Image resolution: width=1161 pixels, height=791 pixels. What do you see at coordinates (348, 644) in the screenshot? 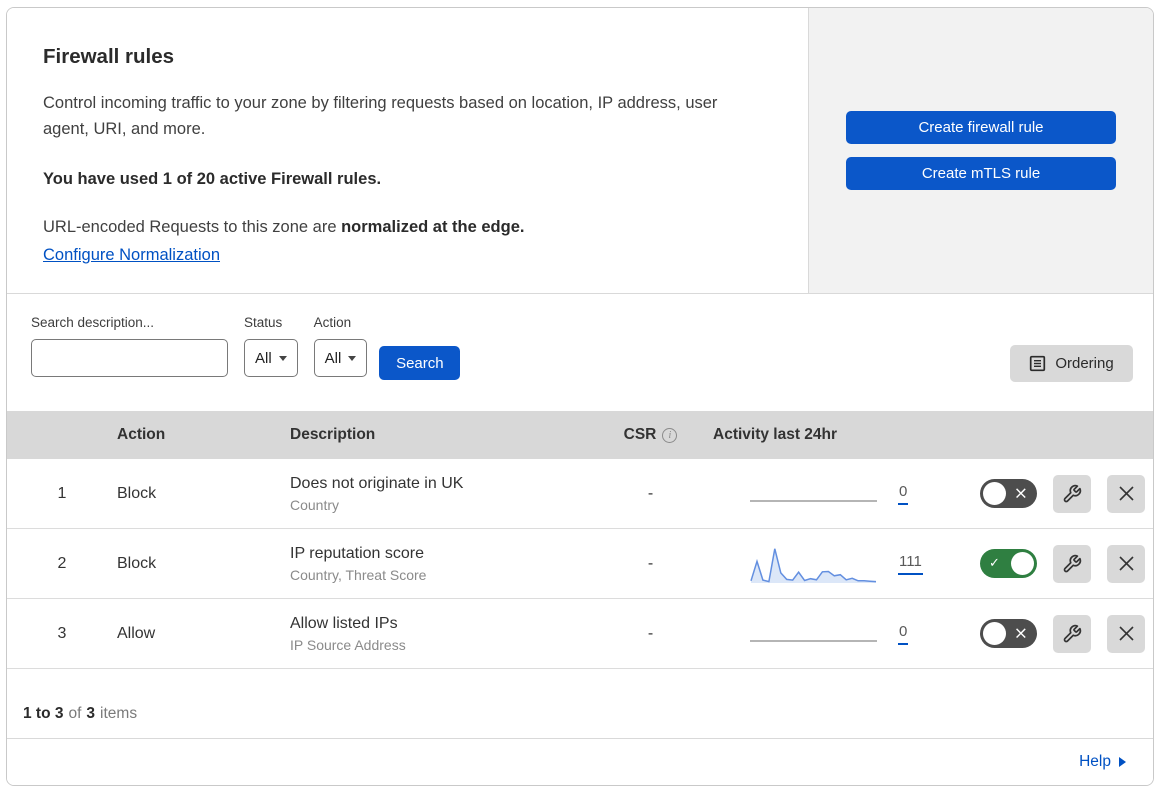
I see `rule-fields: IP Source Address` at bounding box center [348, 644].